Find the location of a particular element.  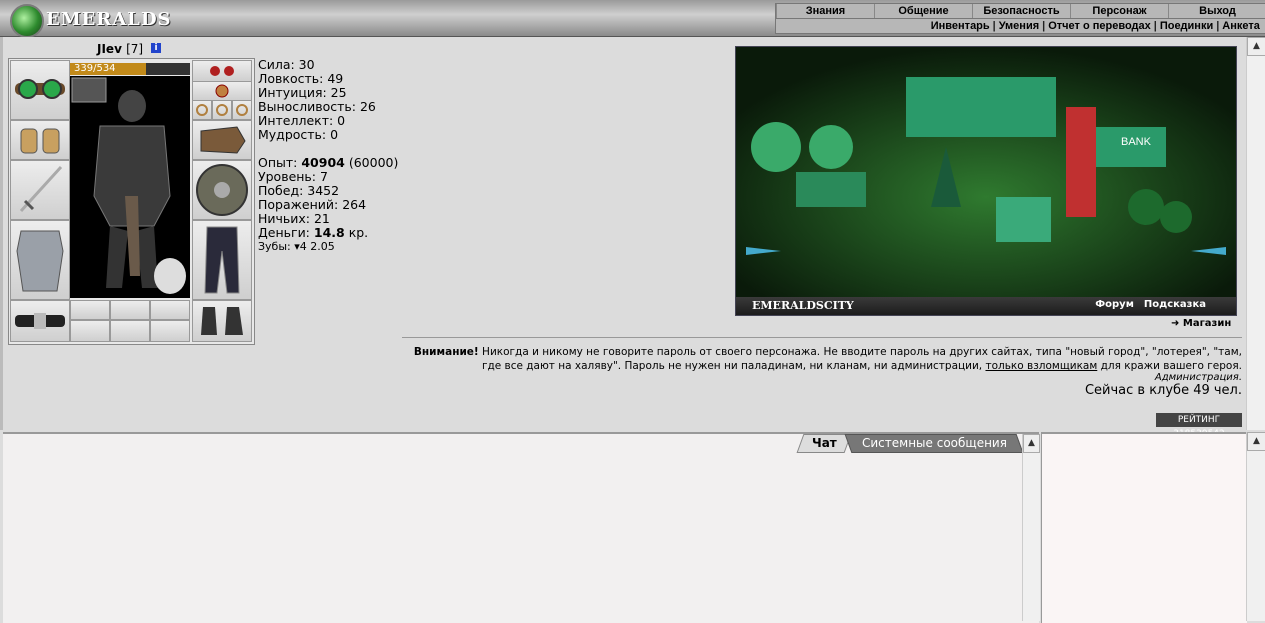

shield-icon is located at coordinates (222, 190).